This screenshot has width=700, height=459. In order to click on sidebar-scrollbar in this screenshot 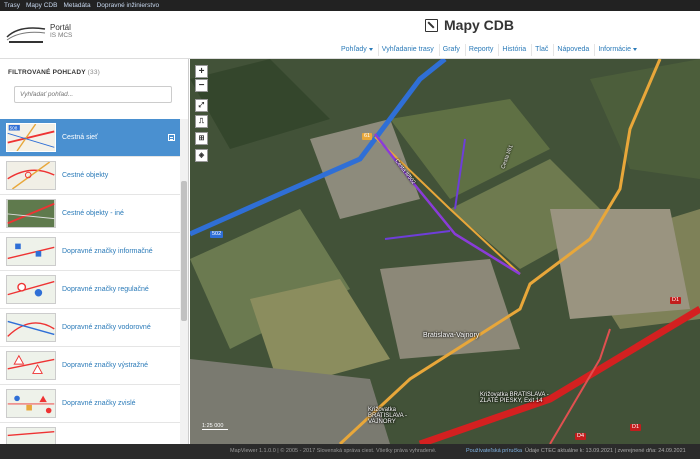, I will do `click(184, 281)`.